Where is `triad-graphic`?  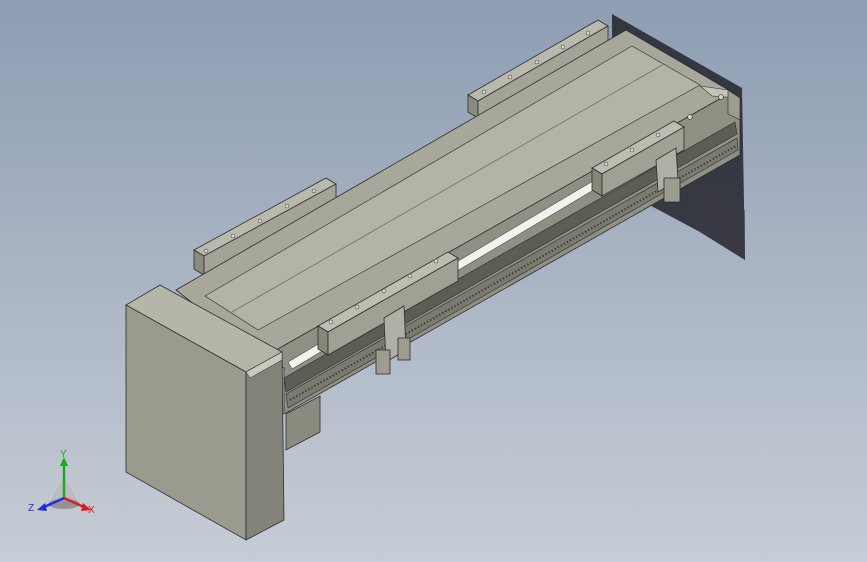 triad-graphic is located at coordinates (64, 484).